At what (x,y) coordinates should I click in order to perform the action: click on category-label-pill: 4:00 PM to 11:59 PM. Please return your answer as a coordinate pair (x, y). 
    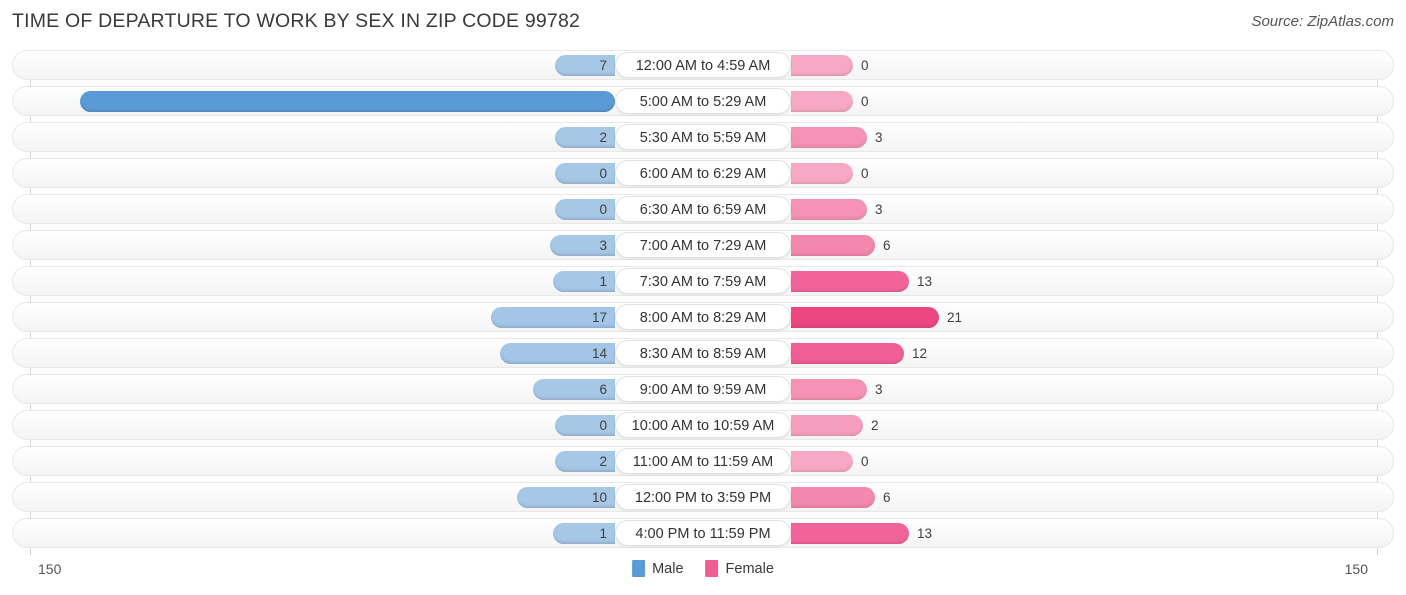
    Looking at the image, I should click on (703, 533).